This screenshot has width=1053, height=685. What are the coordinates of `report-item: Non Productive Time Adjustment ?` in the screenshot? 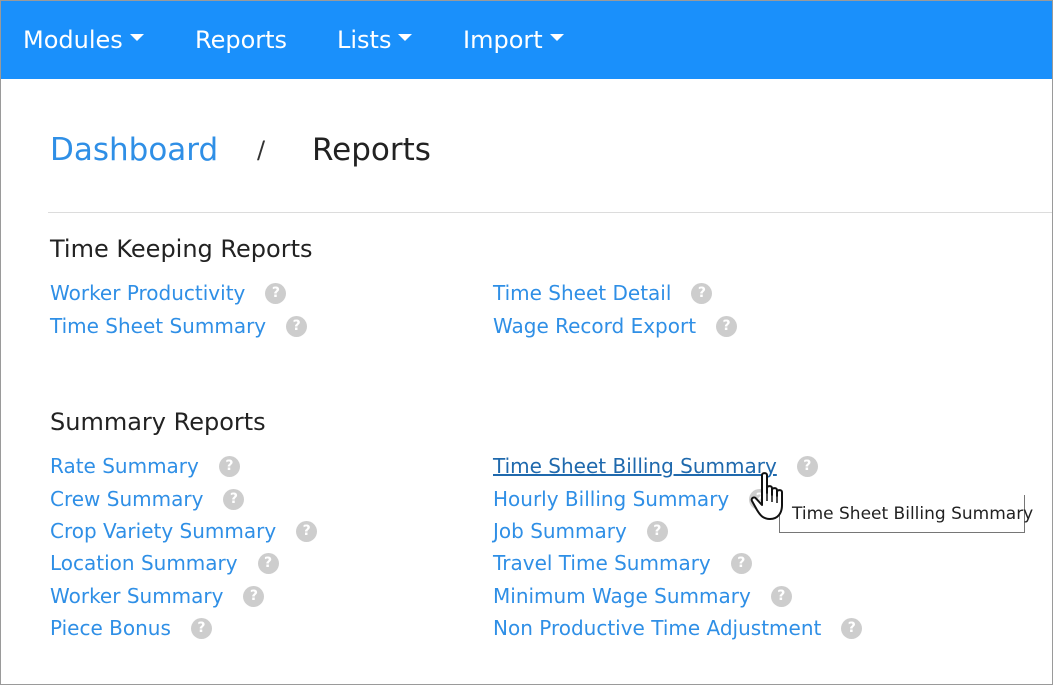 It's located at (678, 628).